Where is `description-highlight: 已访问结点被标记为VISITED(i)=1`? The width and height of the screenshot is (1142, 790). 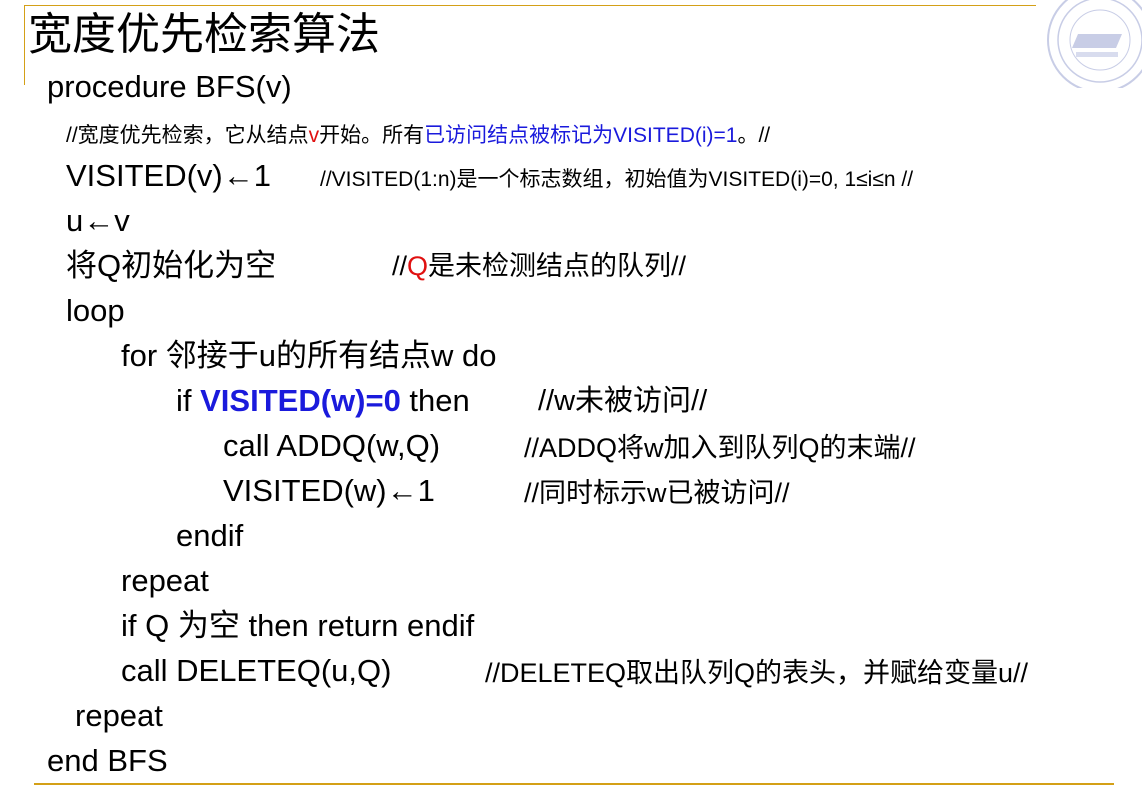 description-highlight: 已访问结点被标记为VISITED(i)=1 is located at coordinates (581, 135).